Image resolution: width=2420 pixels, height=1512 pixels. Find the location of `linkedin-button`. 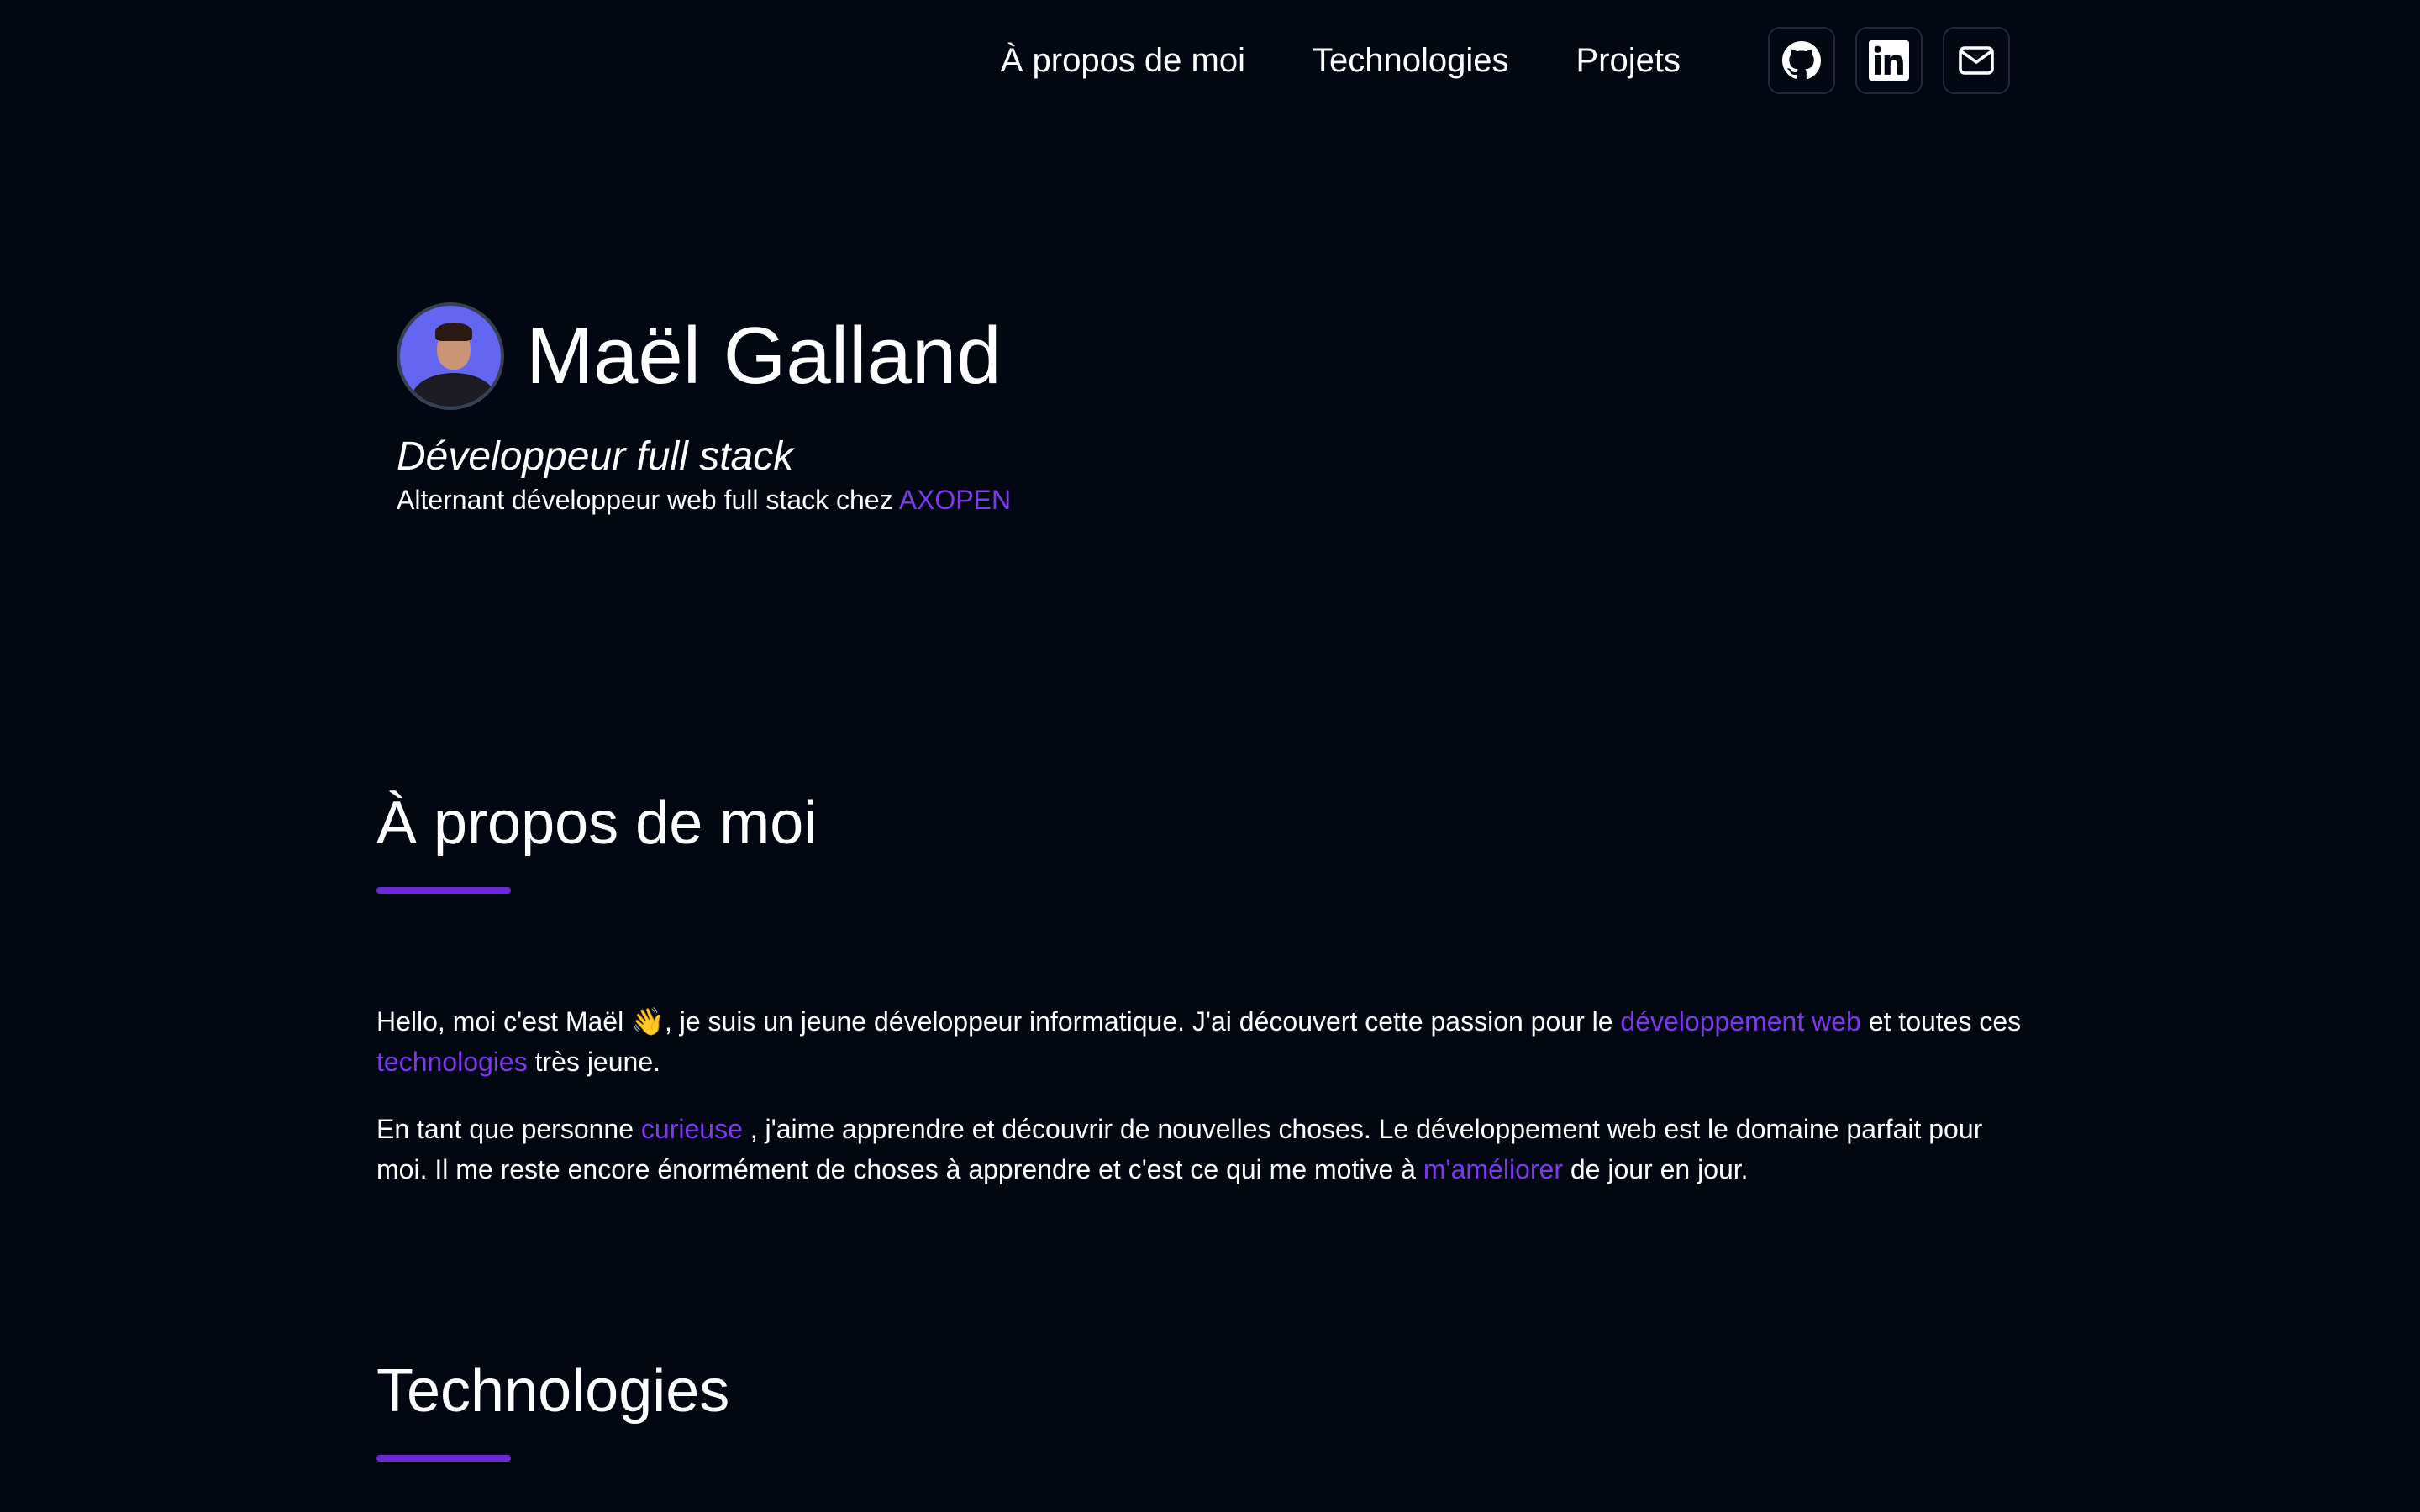

linkedin-button is located at coordinates (1889, 60).